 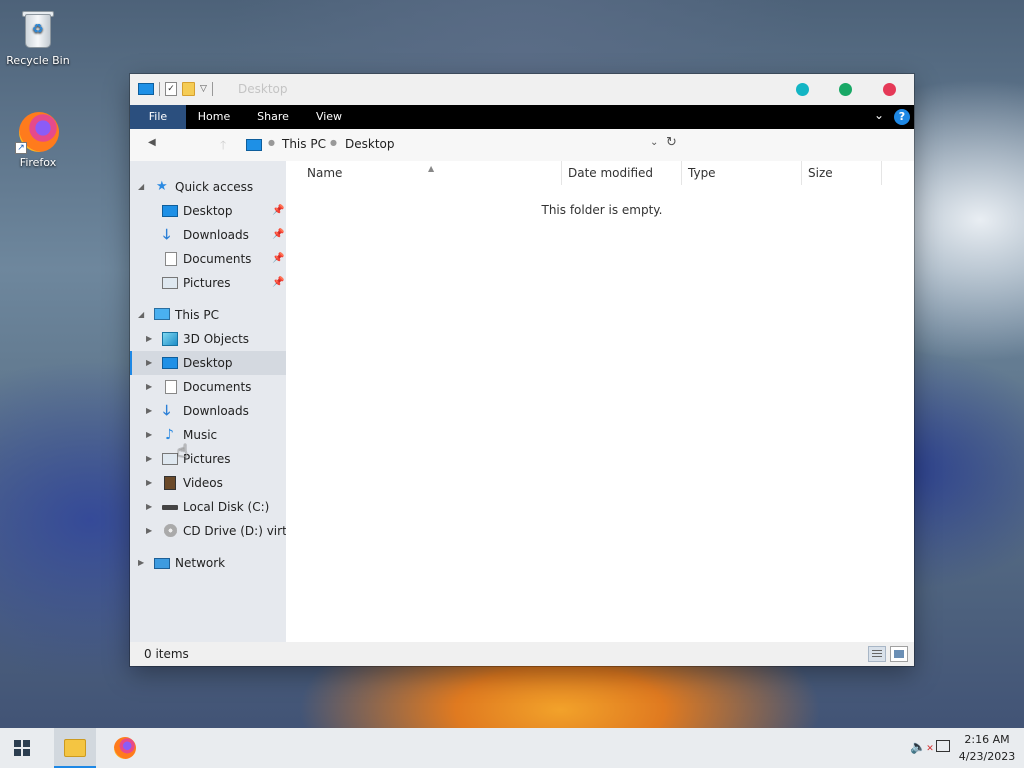 I want to click on sort-ascending-icon: ▲, so click(x=431, y=168).